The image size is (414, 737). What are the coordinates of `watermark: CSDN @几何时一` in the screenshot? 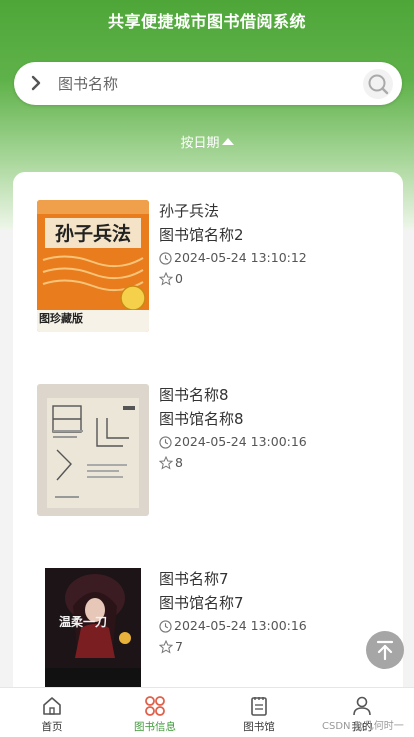 It's located at (363, 726).